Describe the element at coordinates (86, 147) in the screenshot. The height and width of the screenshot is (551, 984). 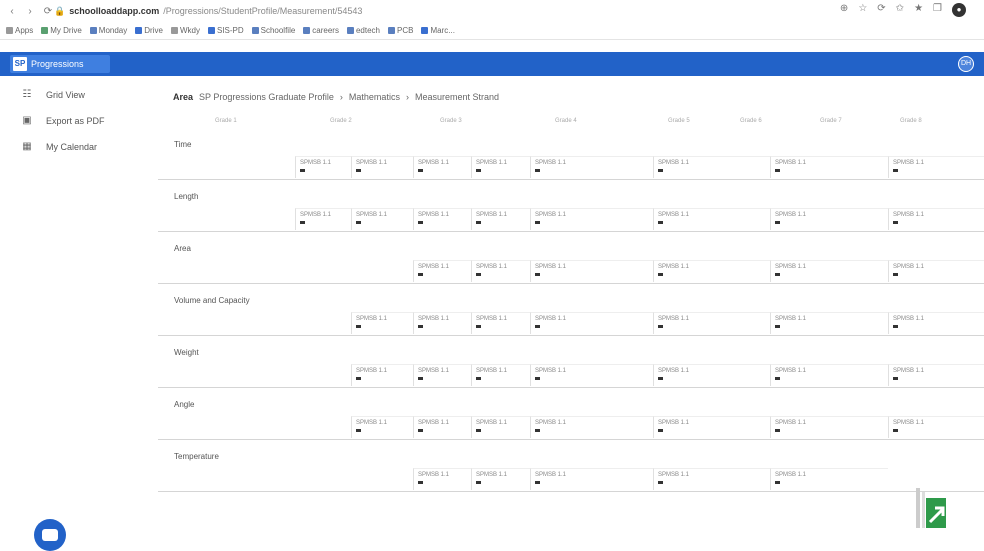
I see `sidebar-item-my-calendar: ▦ My Calendar` at that location.